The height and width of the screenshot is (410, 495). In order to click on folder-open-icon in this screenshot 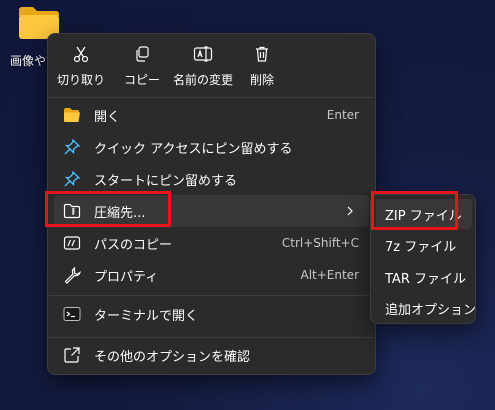, I will do `click(72, 115)`.